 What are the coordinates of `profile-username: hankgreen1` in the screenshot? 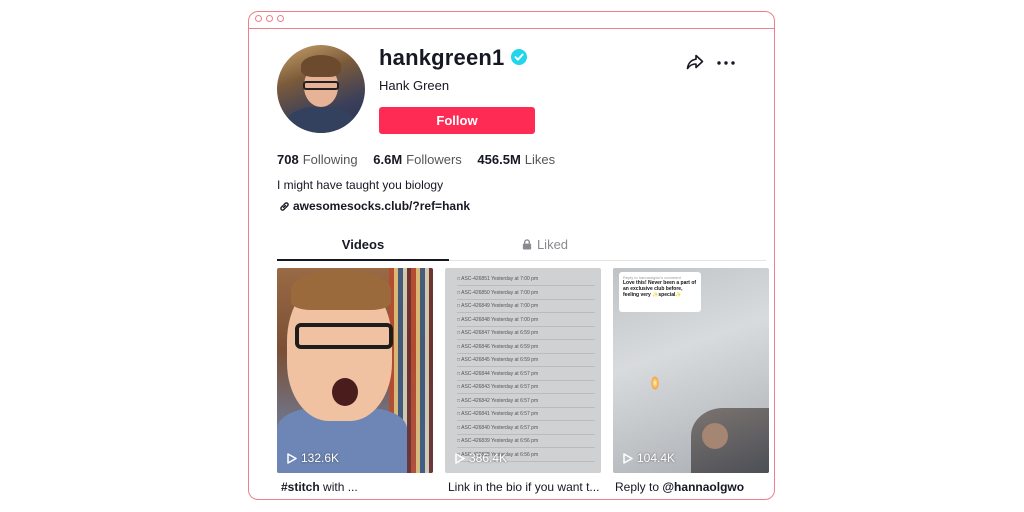 It's located at (442, 57).